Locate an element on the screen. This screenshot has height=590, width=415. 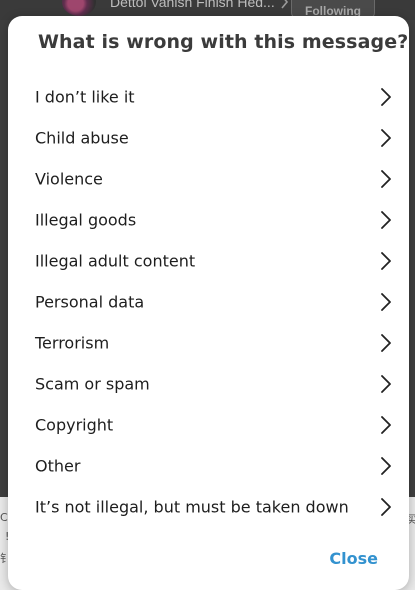
report-reason-item: Child abuse is located at coordinates (208, 137).